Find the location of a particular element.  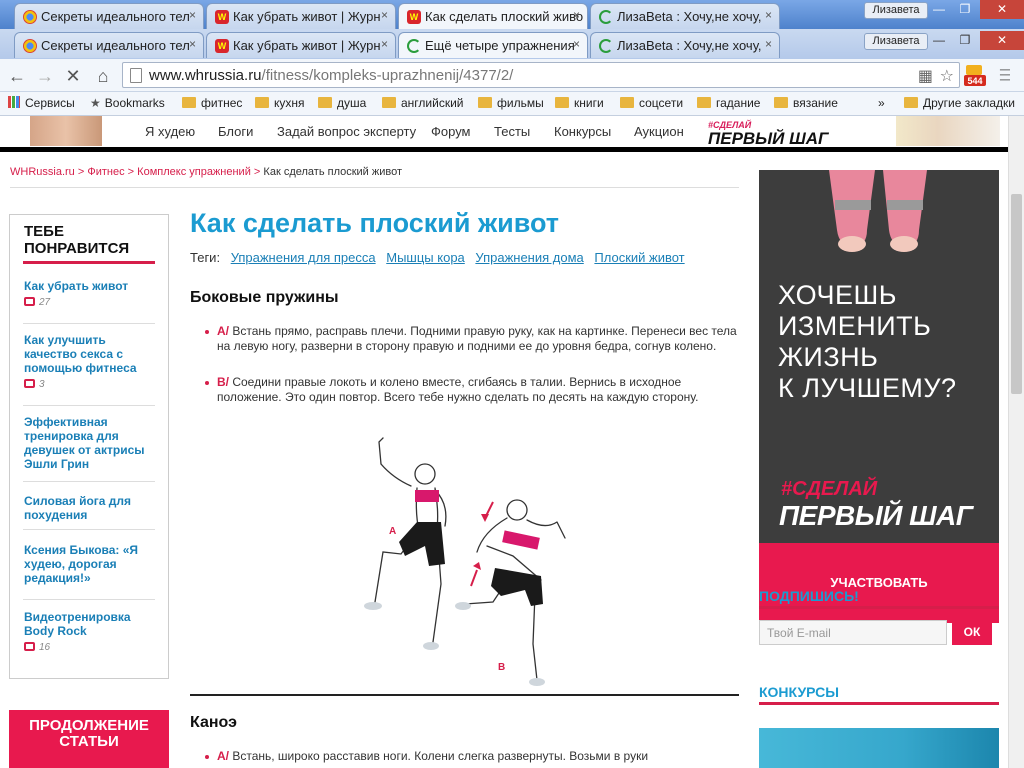

magazine-cover-image is located at coordinates (948, 131).